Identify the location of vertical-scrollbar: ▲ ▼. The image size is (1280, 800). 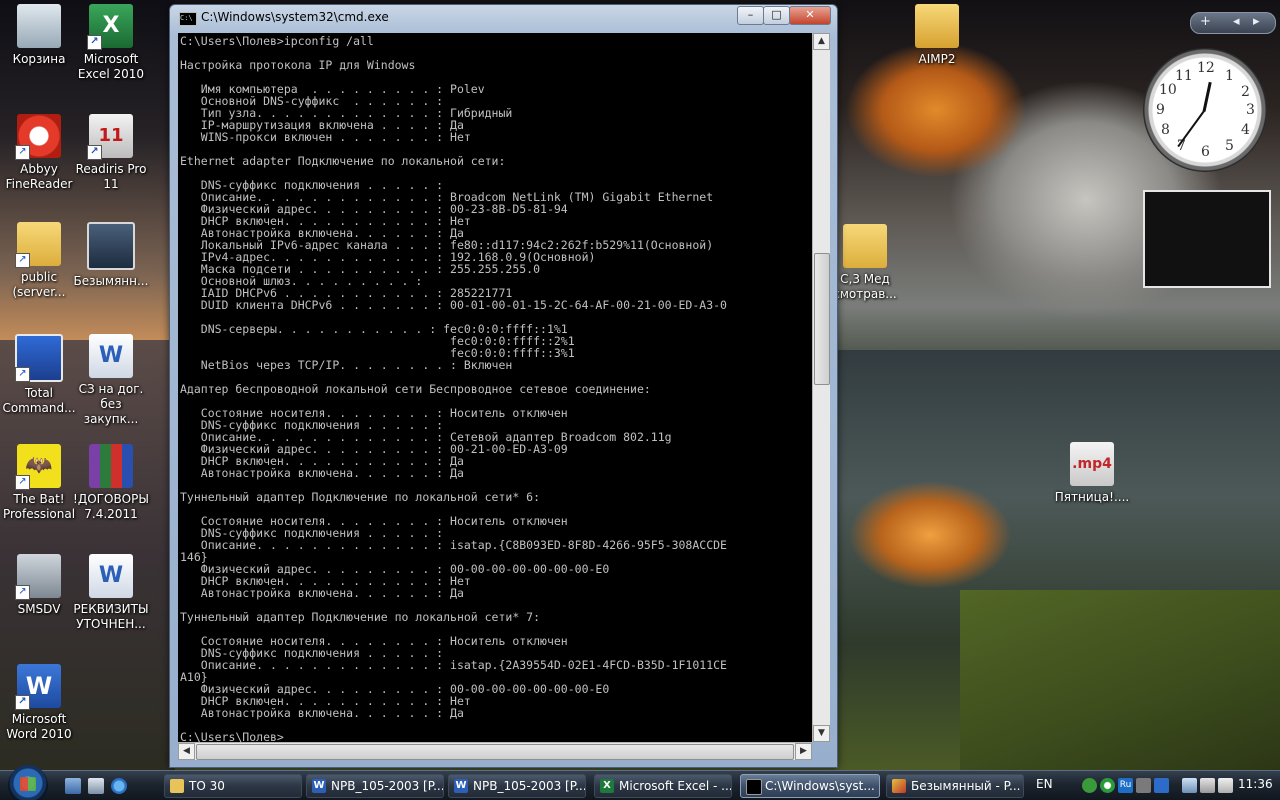
(821, 387).